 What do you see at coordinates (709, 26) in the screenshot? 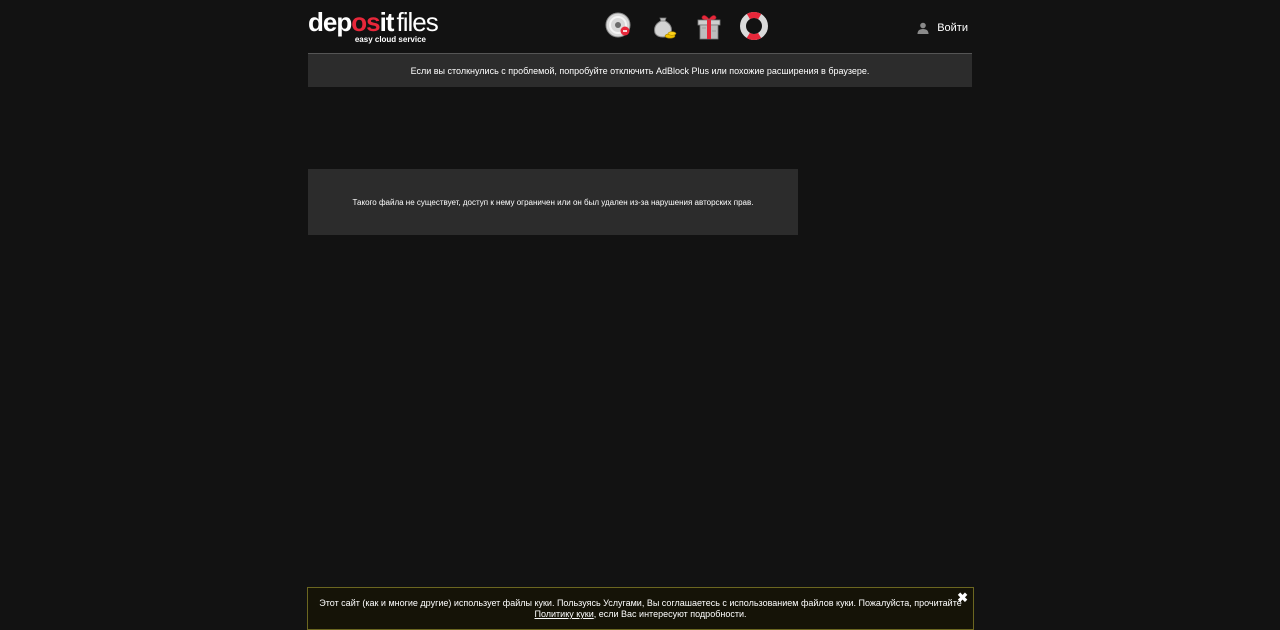
I see `gift-icon` at bounding box center [709, 26].